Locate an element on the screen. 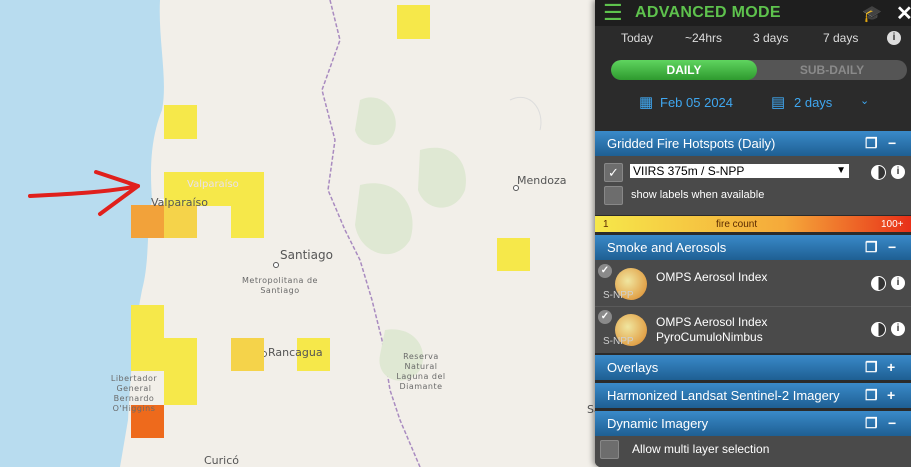  chevron-down-icon: ⌄ is located at coordinates (864, 100).